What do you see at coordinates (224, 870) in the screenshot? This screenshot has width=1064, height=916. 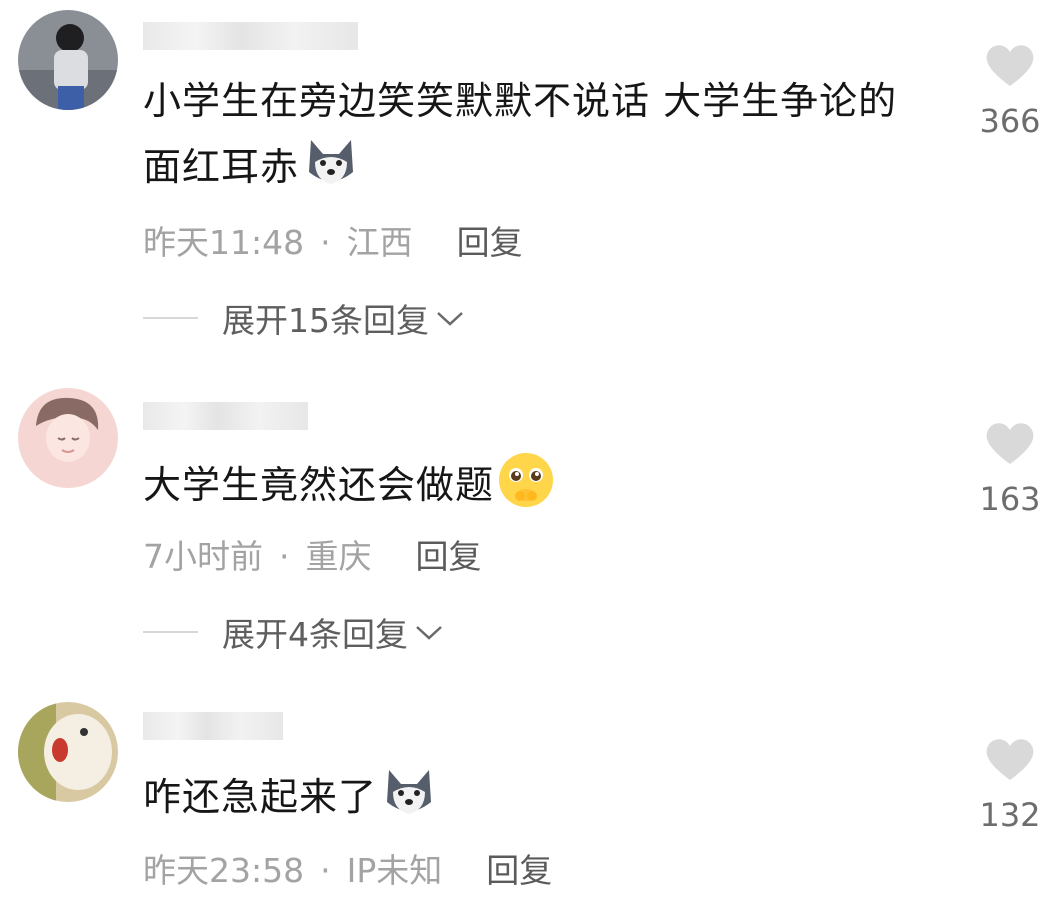 I see `comment-time: 昨天23:58` at bounding box center [224, 870].